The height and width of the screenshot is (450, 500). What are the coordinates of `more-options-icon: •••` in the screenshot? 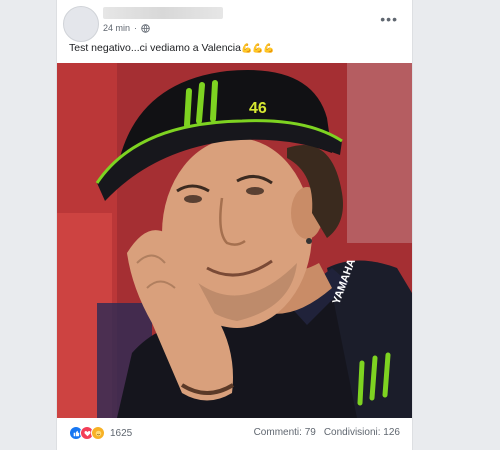 It's located at (389, 19).